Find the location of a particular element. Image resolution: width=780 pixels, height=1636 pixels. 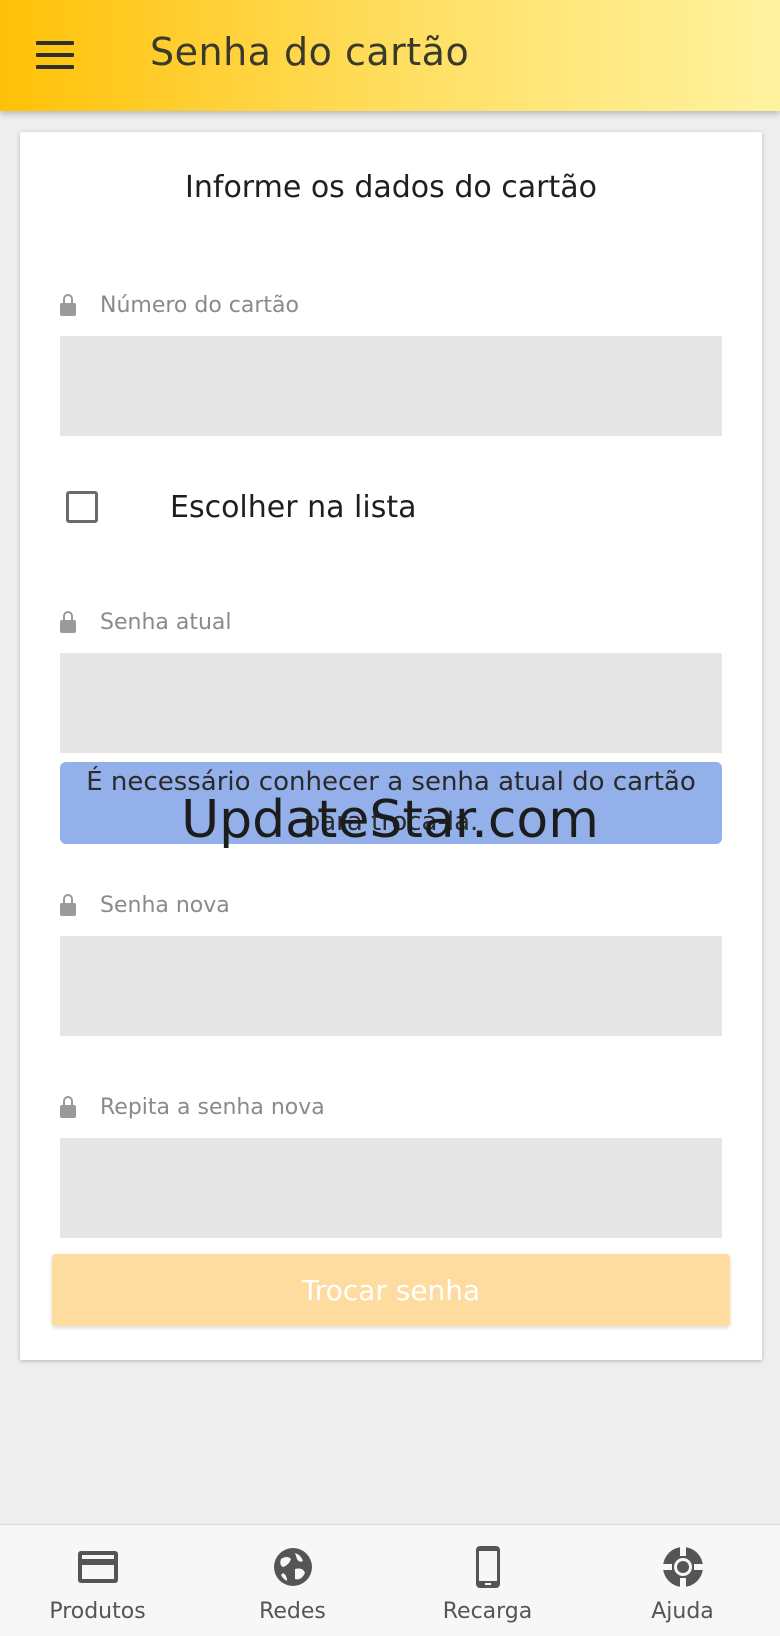

nav-item-redes: Redes is located at coordinates (292, 1580).